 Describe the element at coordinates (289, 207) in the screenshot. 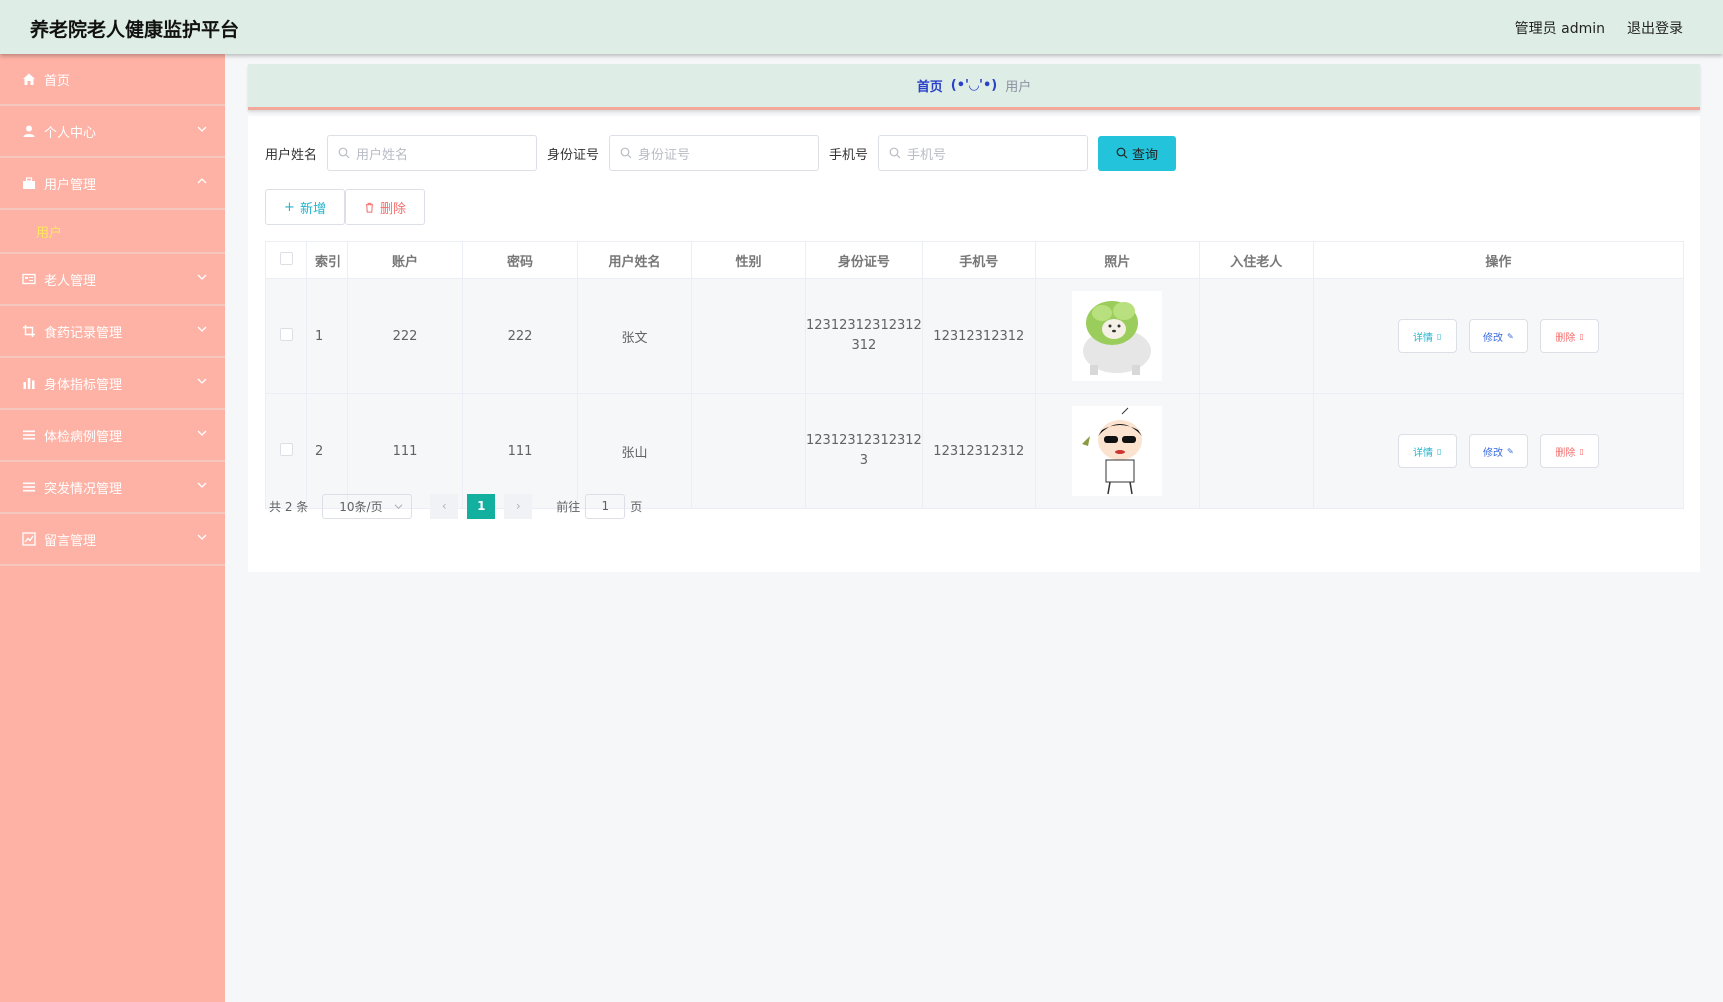

I see `plus-icon: +` at that location.